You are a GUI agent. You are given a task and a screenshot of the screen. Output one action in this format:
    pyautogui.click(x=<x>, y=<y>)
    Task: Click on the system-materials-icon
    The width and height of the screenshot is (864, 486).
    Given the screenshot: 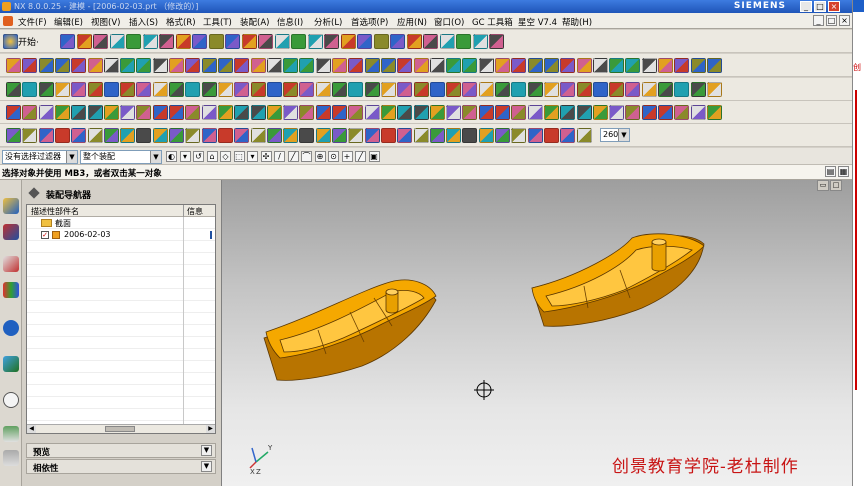 What is the action you would take?
    pyautogui.click(x=11, y=434)
    